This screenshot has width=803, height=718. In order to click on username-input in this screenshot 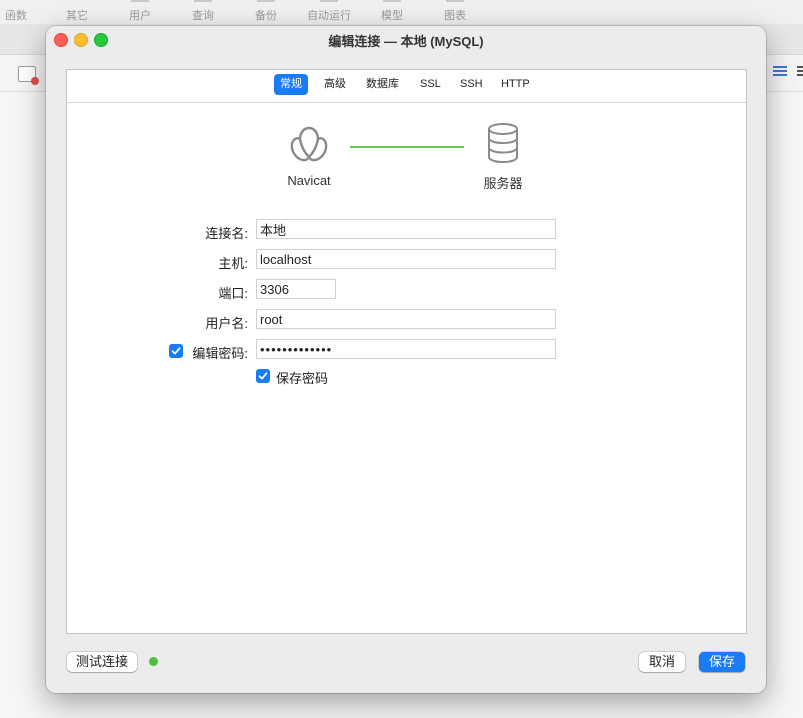, I will do `click(406, 319)`.